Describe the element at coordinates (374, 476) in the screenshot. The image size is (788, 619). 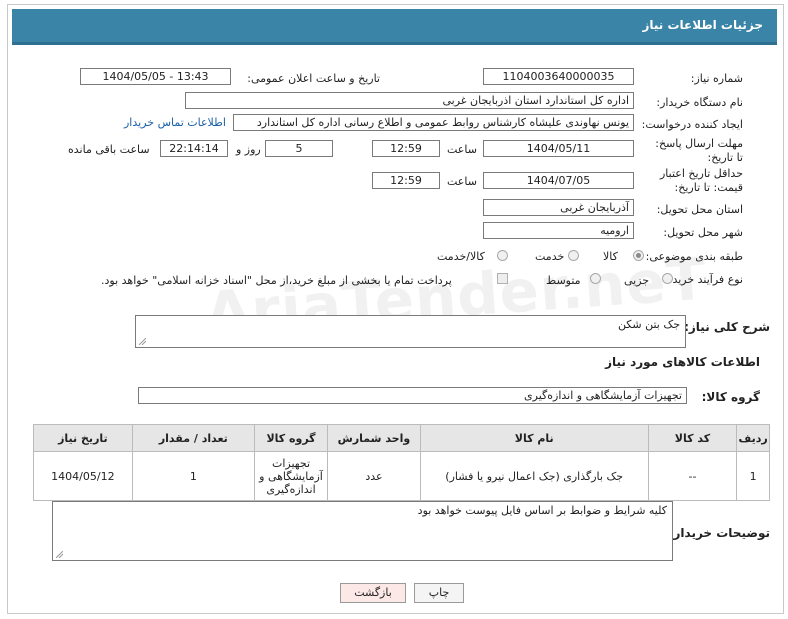
I see `cell-unit: عدد` at that location.